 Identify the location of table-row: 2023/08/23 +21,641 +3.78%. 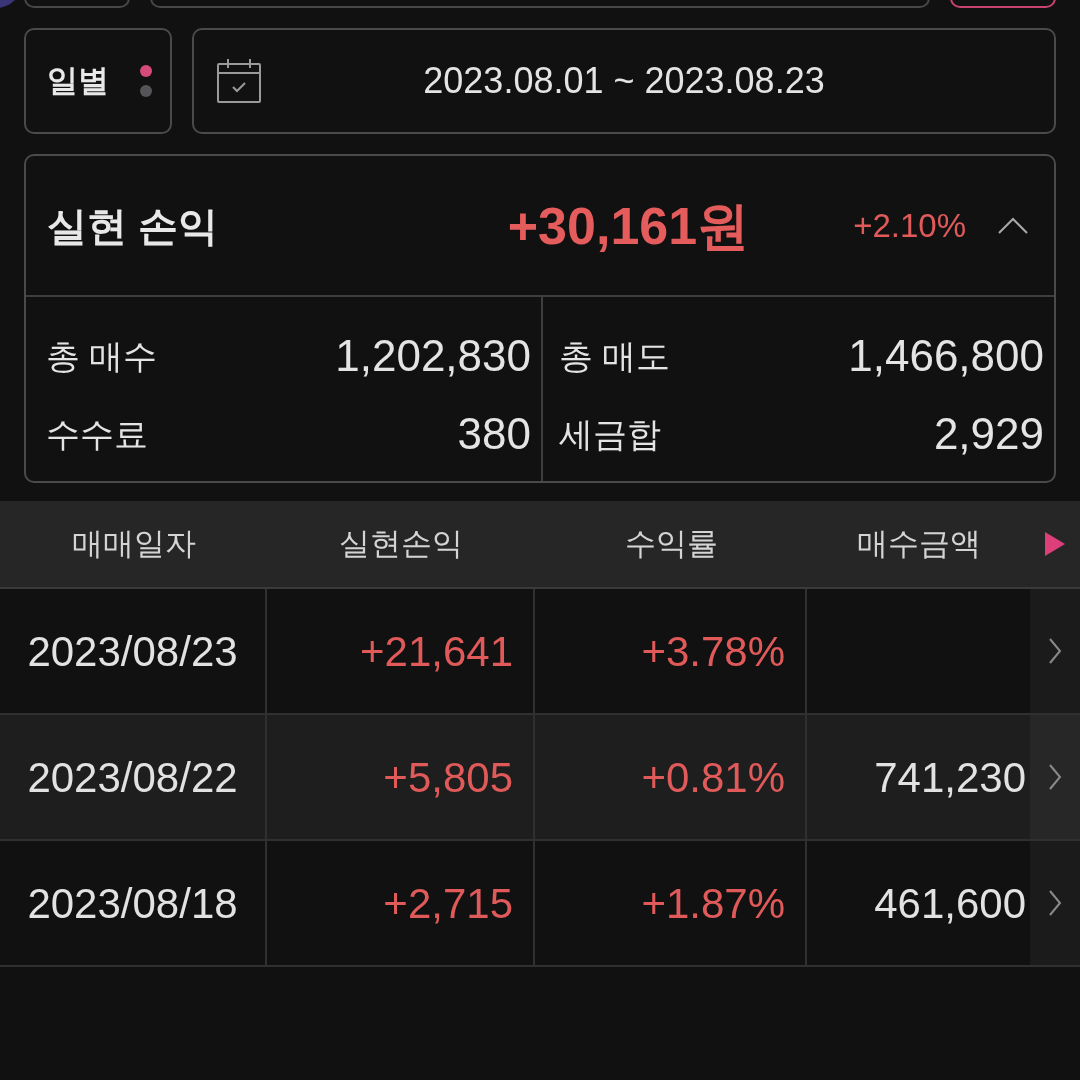
(540, 652).